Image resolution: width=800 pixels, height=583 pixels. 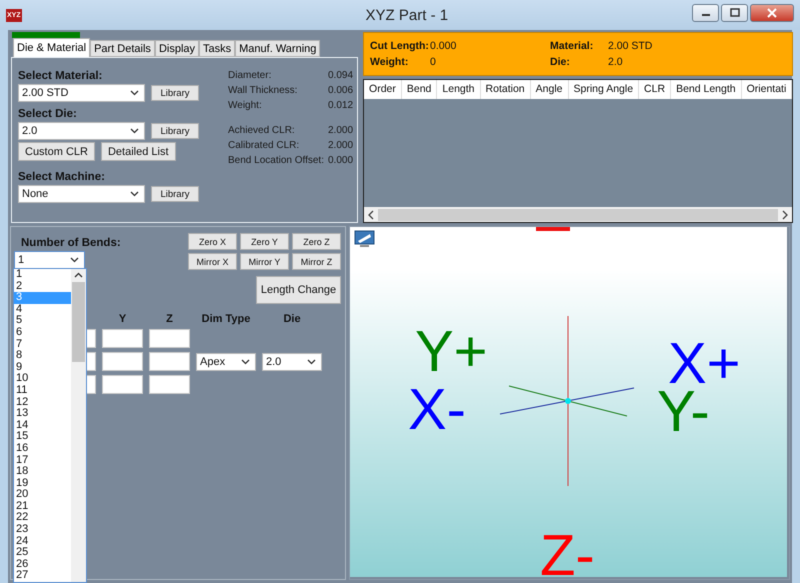 I want to click on column-header: CLR, so click(x=655, y=89).